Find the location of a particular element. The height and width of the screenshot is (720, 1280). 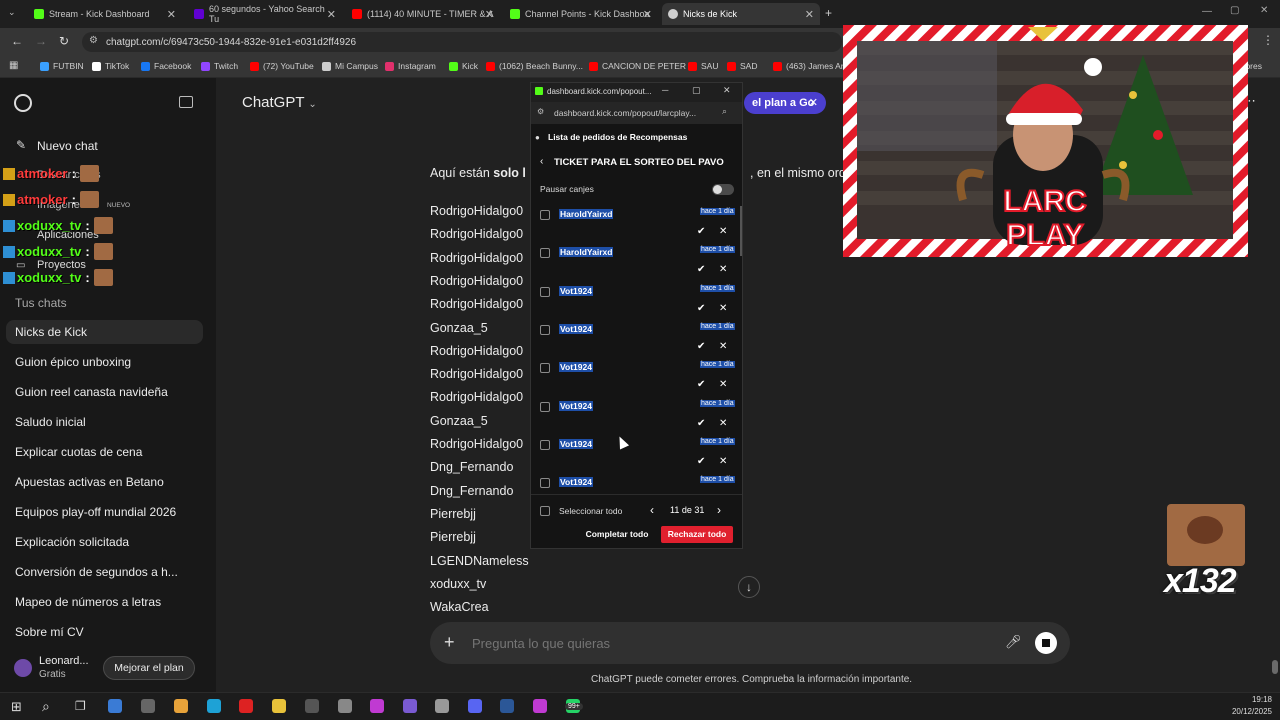

next-page-icon: › is located at coordinates (719, 510).